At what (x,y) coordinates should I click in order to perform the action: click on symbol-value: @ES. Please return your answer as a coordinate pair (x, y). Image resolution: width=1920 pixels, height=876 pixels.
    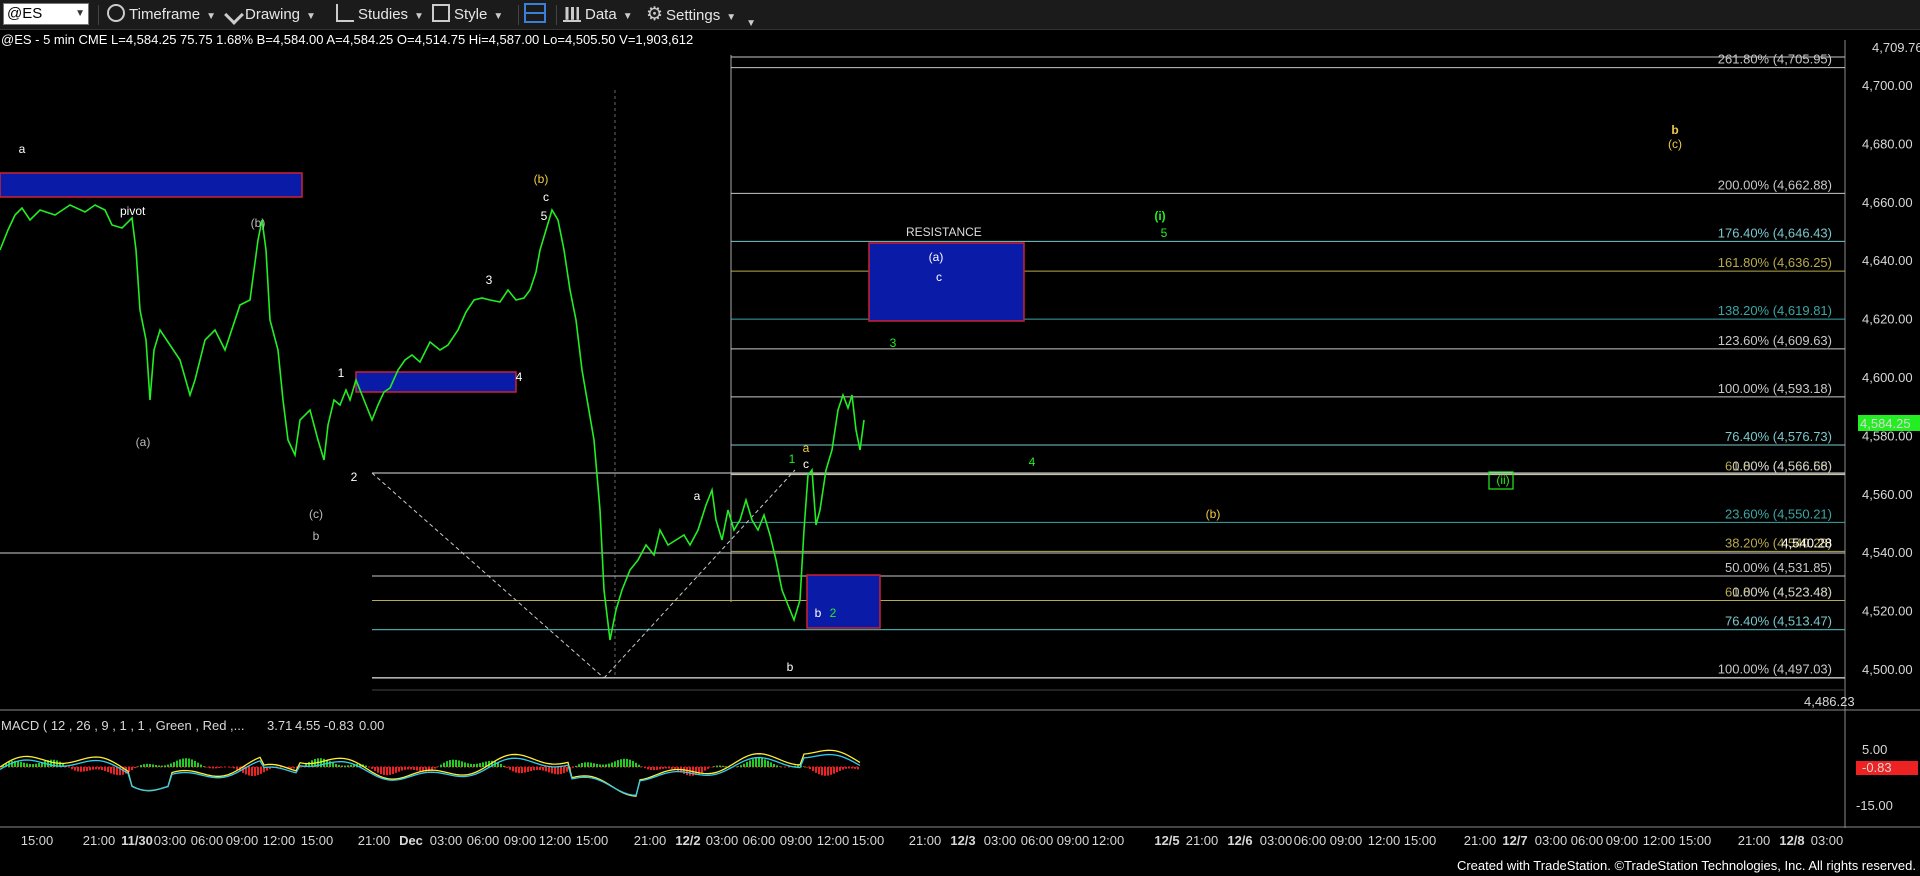
    Looking at the image, I should click on (25, 13).